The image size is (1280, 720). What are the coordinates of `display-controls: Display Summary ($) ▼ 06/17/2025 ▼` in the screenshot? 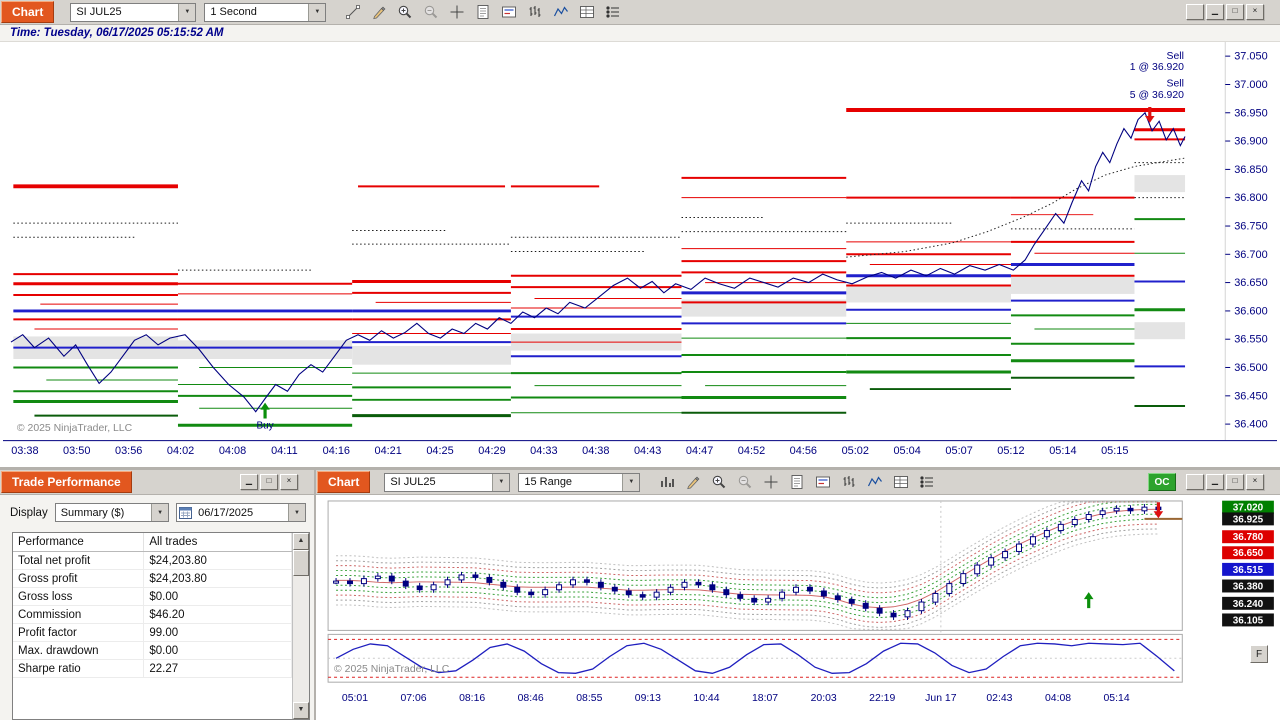 It's located at (157, 510).